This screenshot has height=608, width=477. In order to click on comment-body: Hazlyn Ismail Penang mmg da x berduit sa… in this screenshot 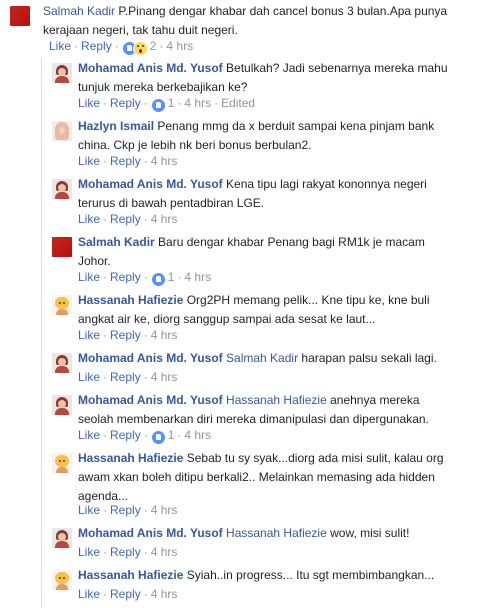, I will do `click(256, 136)`.